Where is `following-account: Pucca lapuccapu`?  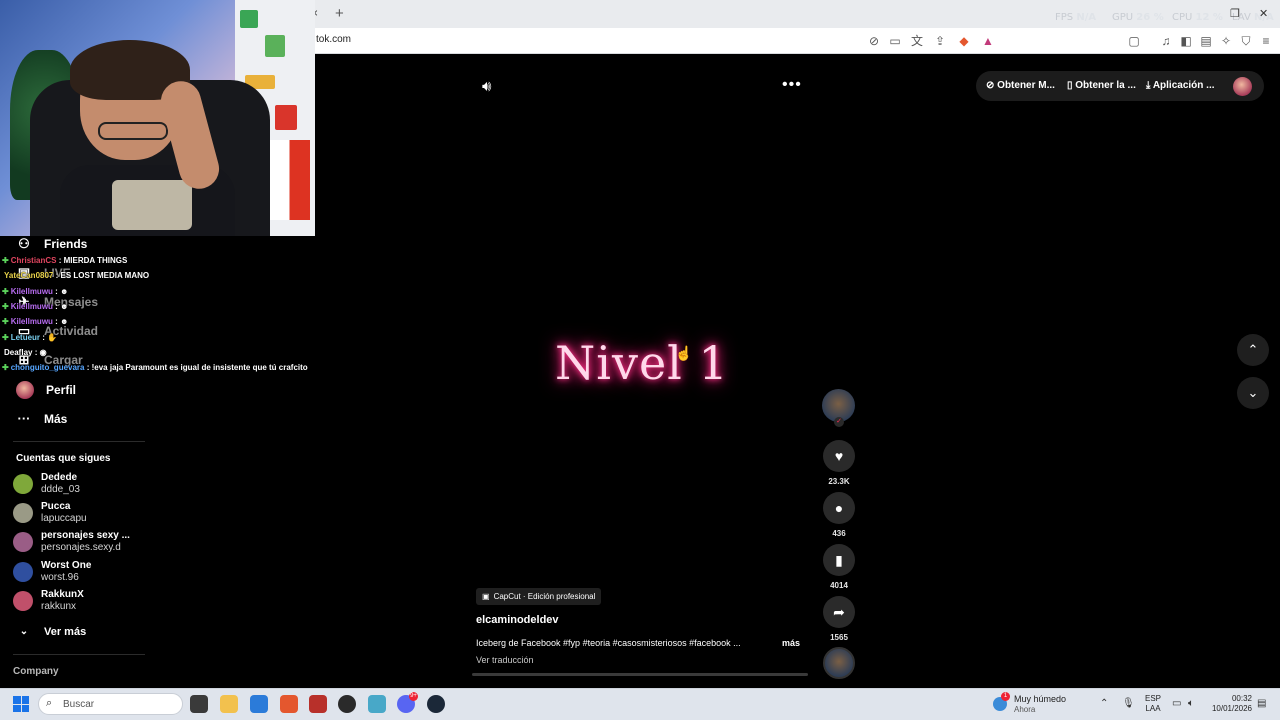
following-account: Pucca lapuccapu is located at coordinates (50, 513).